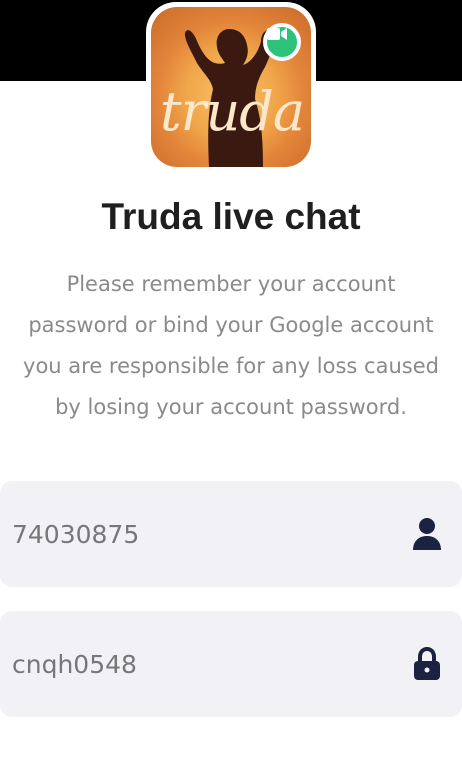  I want to click on username-input, so click(192, 534).